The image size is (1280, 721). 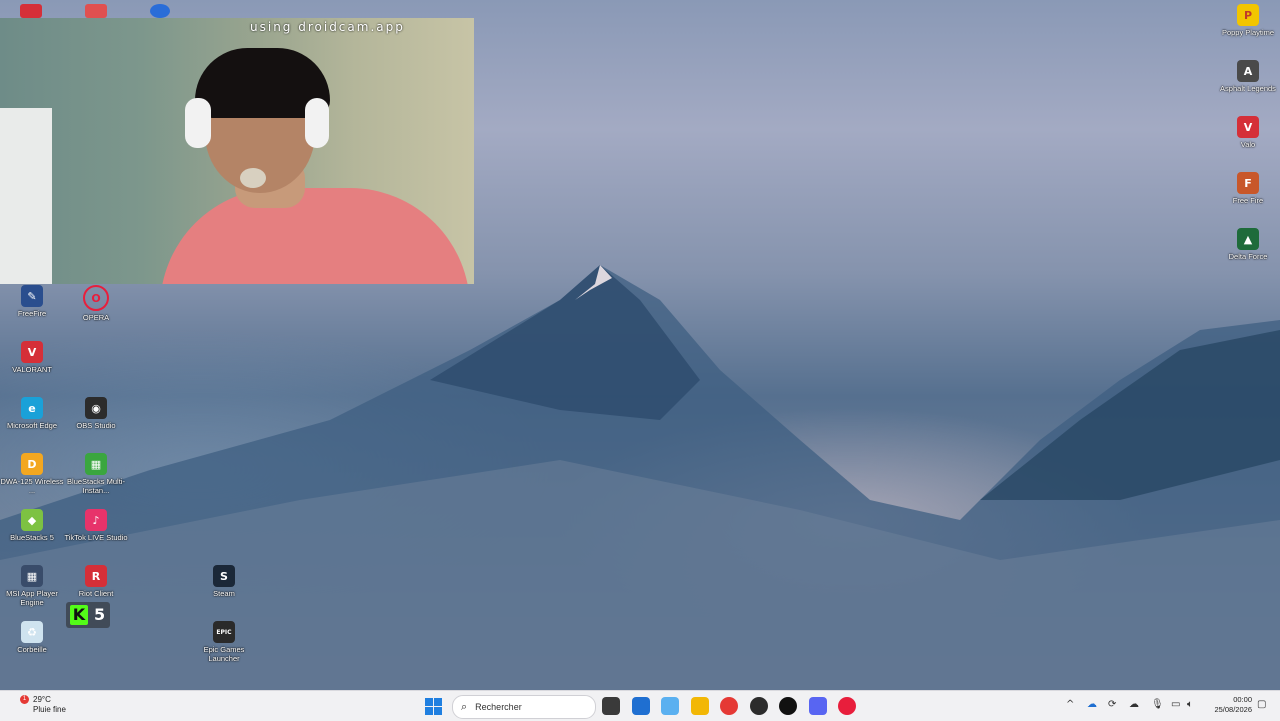 I want to click on desktop-icon-label: MSI App Player Engine, so click(x=32, y=598).